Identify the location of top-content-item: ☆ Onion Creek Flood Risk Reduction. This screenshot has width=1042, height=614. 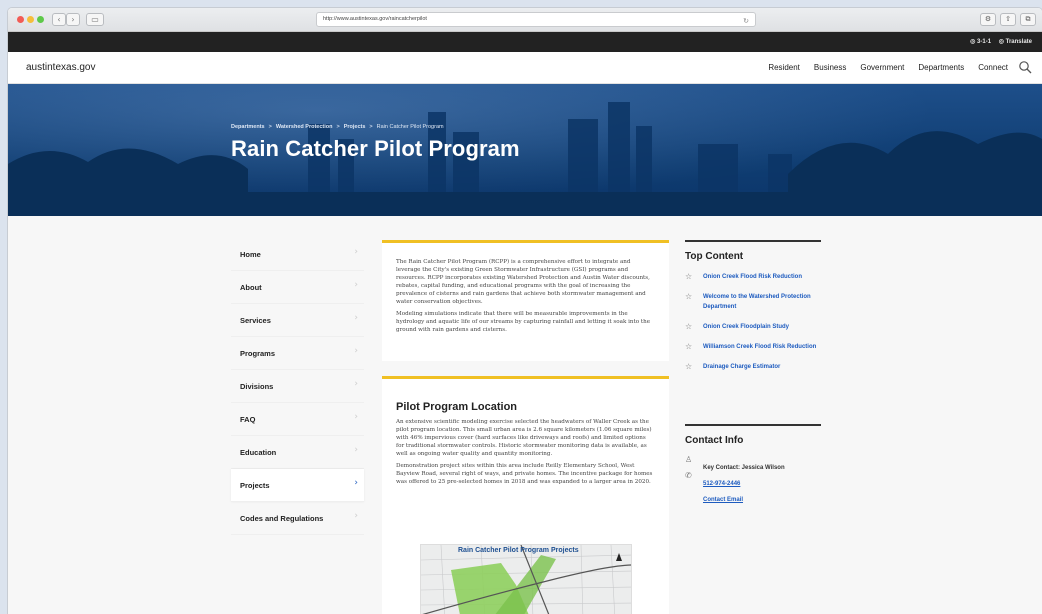
(753, 277).